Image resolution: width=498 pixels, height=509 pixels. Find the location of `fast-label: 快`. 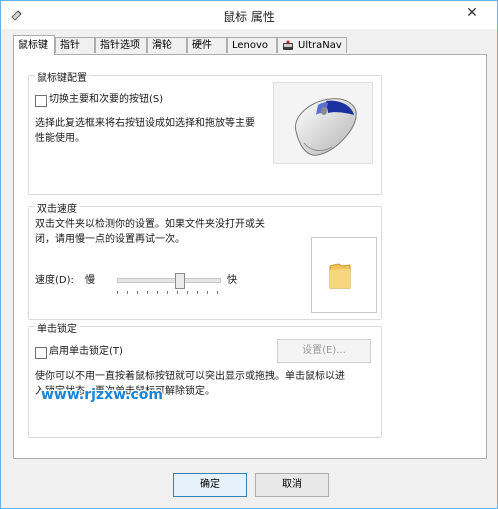

fast-label: 快 is located at coordinates (232, 280).